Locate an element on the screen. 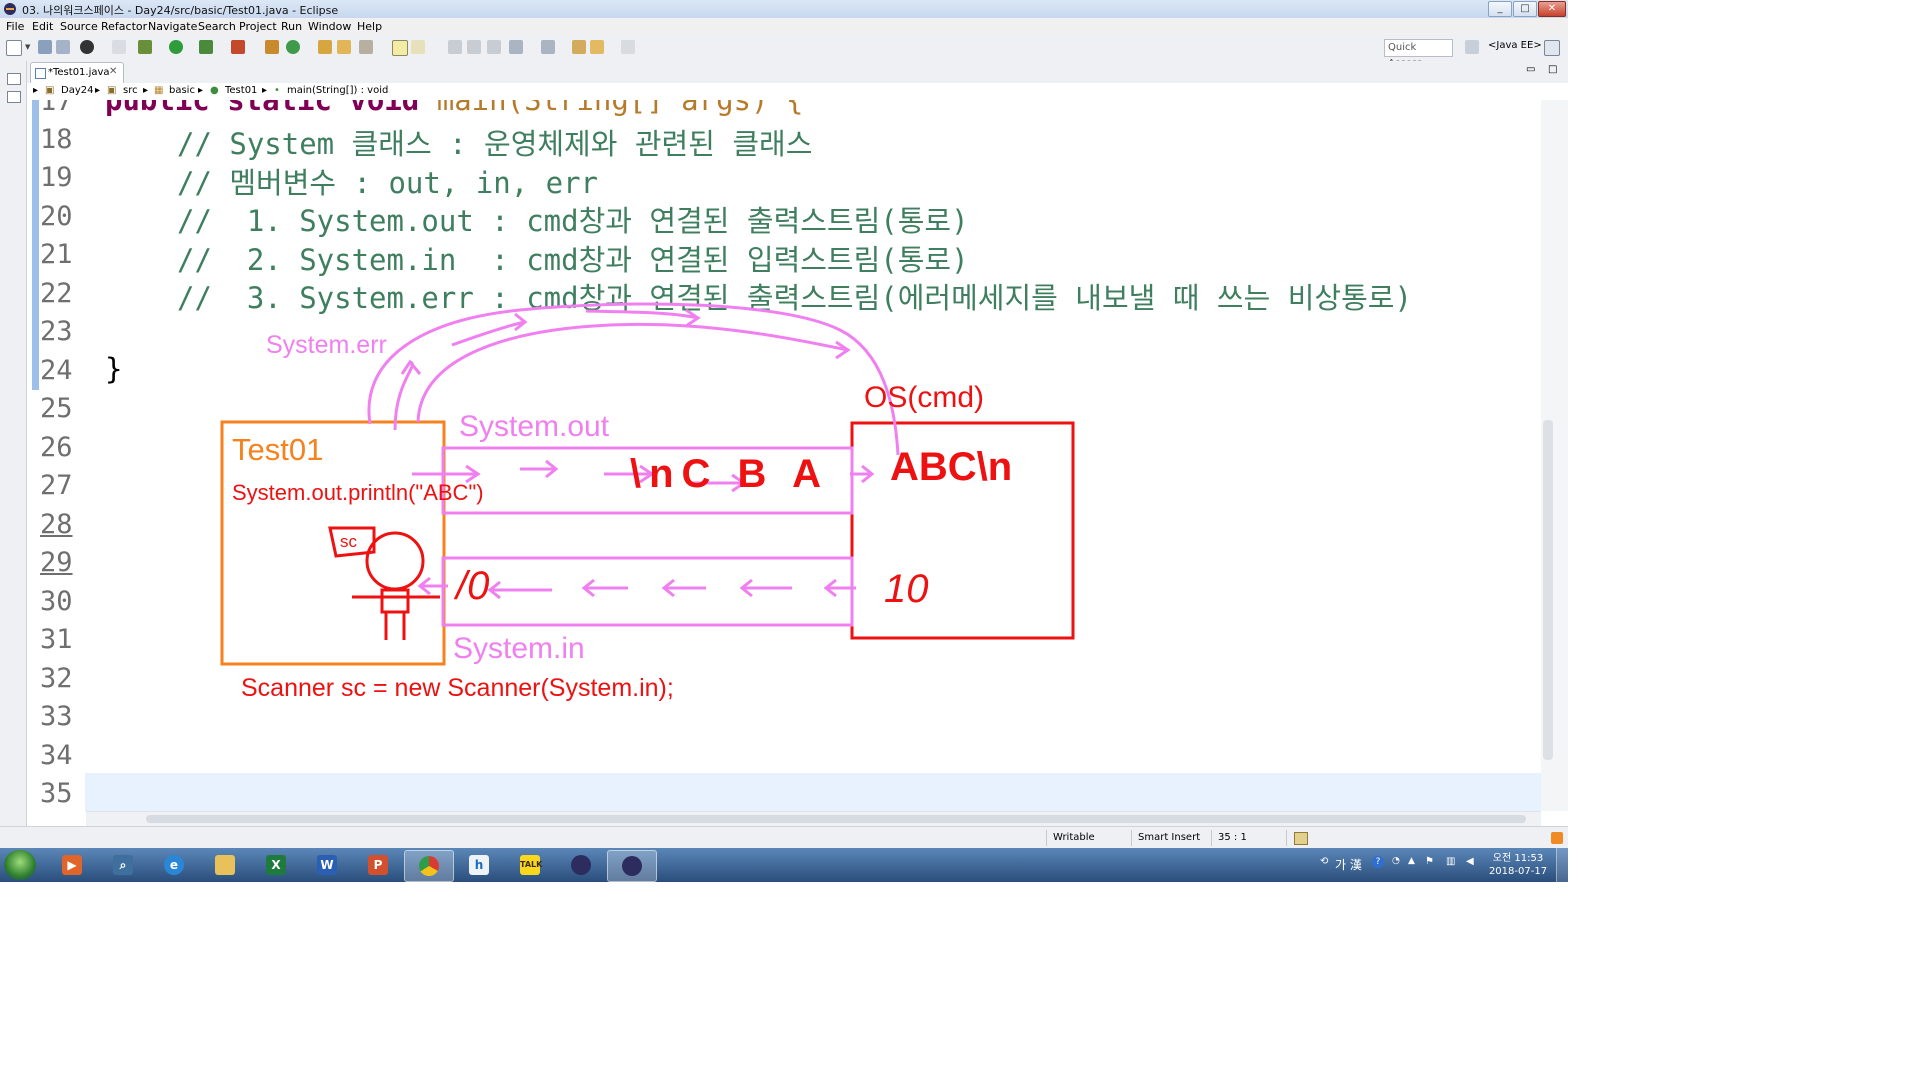  code-line-19: // 멤버변수 : out, in, err is located at coordinates (387, 183).